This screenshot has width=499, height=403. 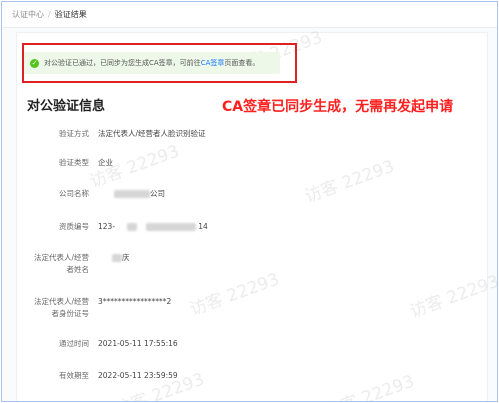 What do you see at coordinates (53, 308) in the screenshot?
I see `legal-id-label: 法定代表人/经营 者身份证号` at bounding box center [53, 308].